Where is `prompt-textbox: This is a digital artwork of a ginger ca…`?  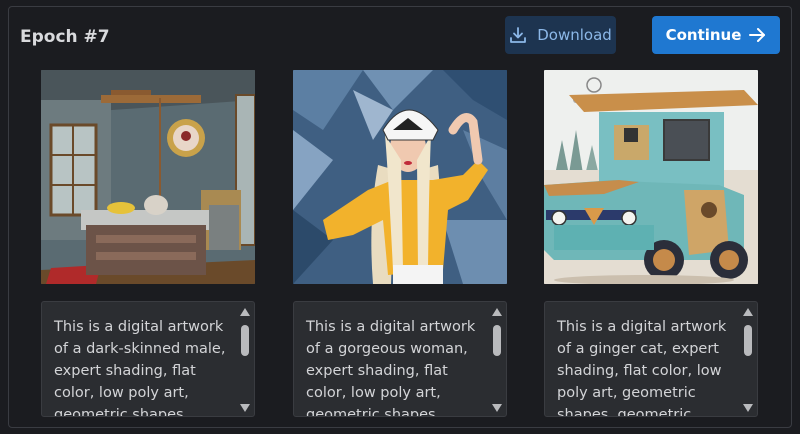
prompt-textbox: This is a digital artwork of a ginger ca… is located at coordinates (651, 359).